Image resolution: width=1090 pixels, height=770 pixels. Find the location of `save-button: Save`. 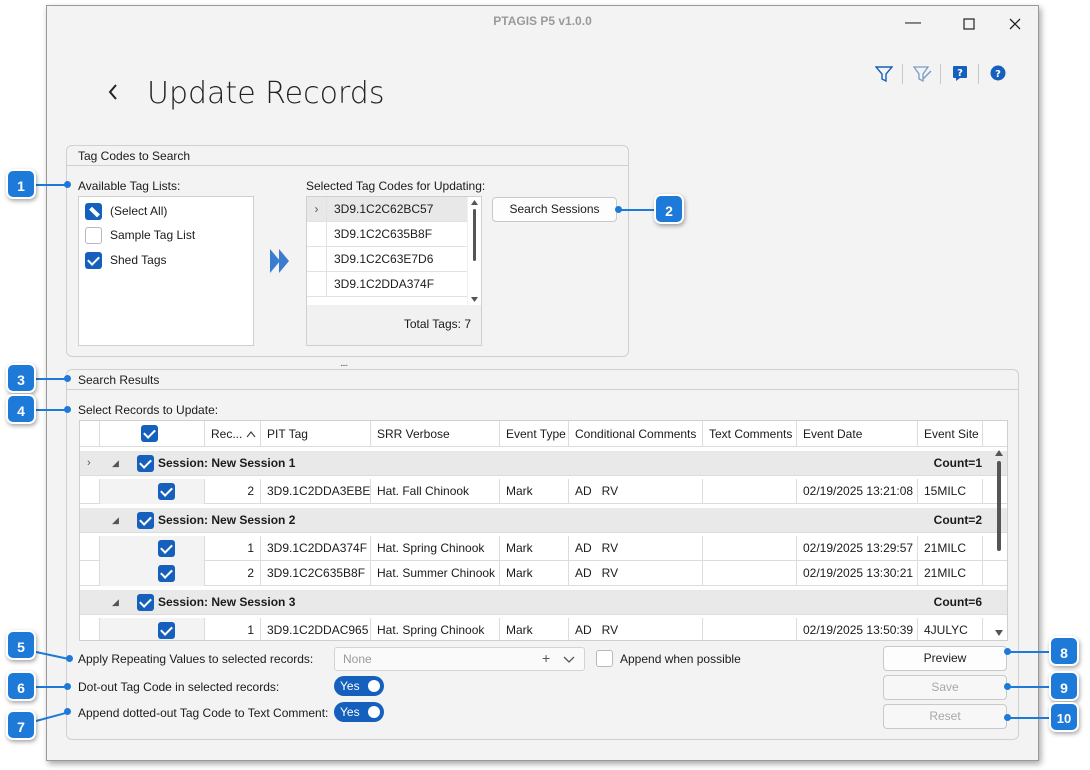

save-button: Save is located at coordinates (945, 687).